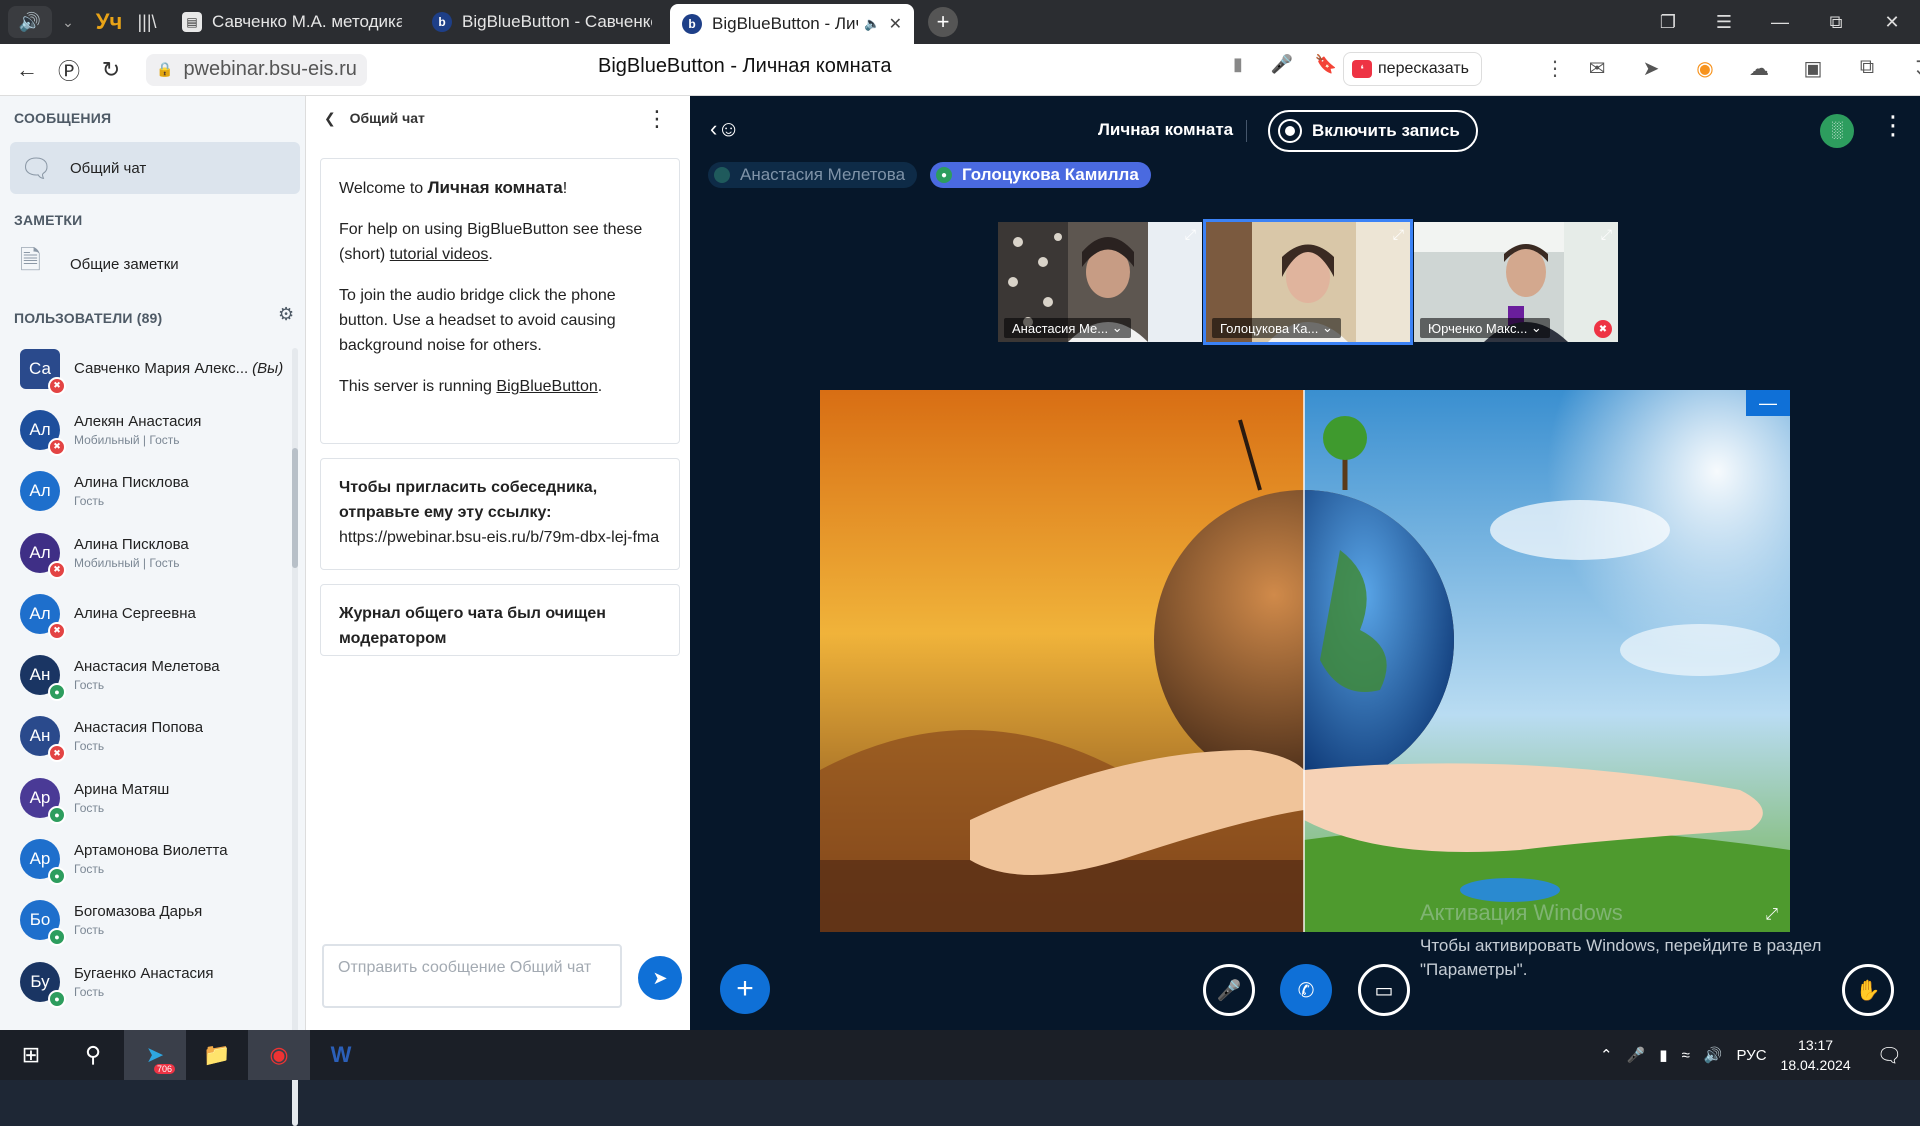 The height and width of the screenshot is (1126, 1920). What do you see at coordinates (1555, 68) in the screenshot?
I see `more-icon: ⋮` at bounding box center [1555, 68].